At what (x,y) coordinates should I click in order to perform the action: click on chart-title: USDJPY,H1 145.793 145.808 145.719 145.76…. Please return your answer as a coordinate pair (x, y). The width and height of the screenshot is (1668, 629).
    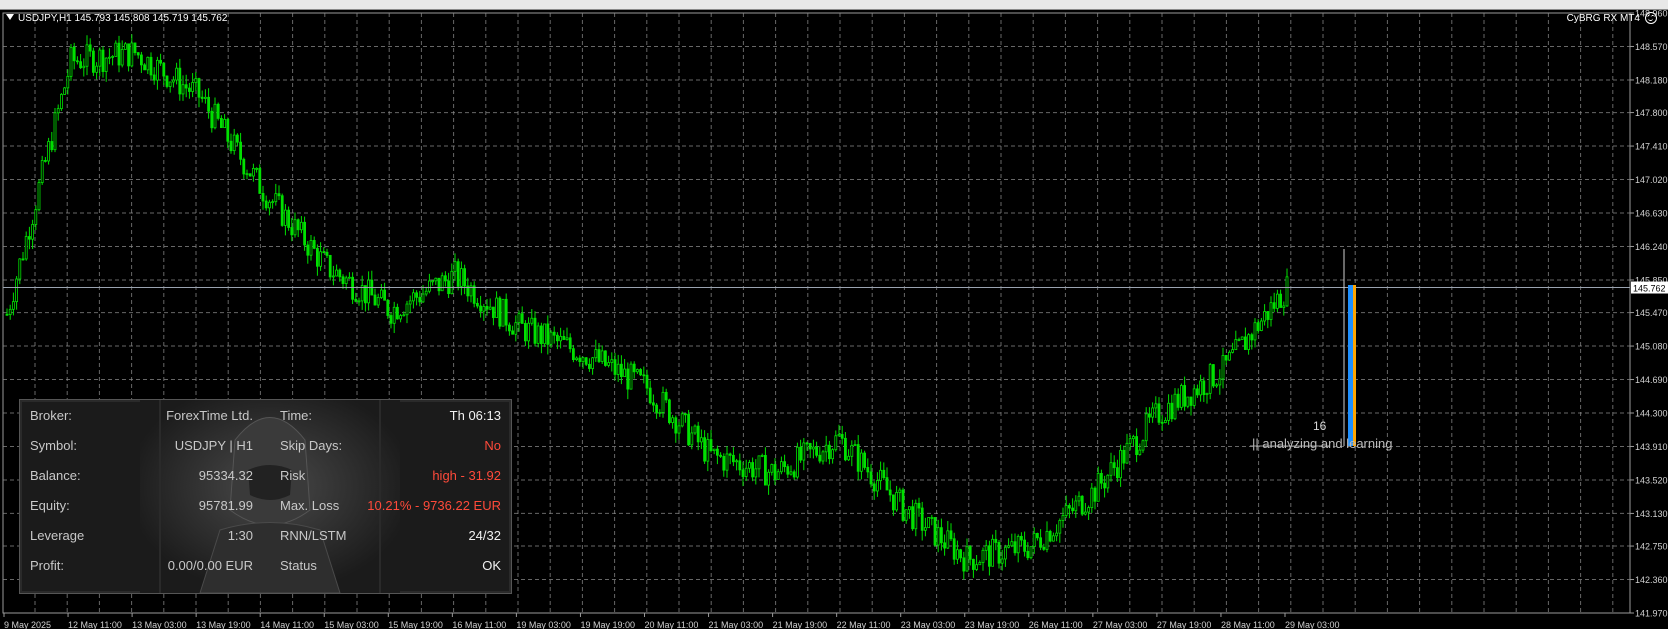
    Looking at the image, I should click on (116, 18).